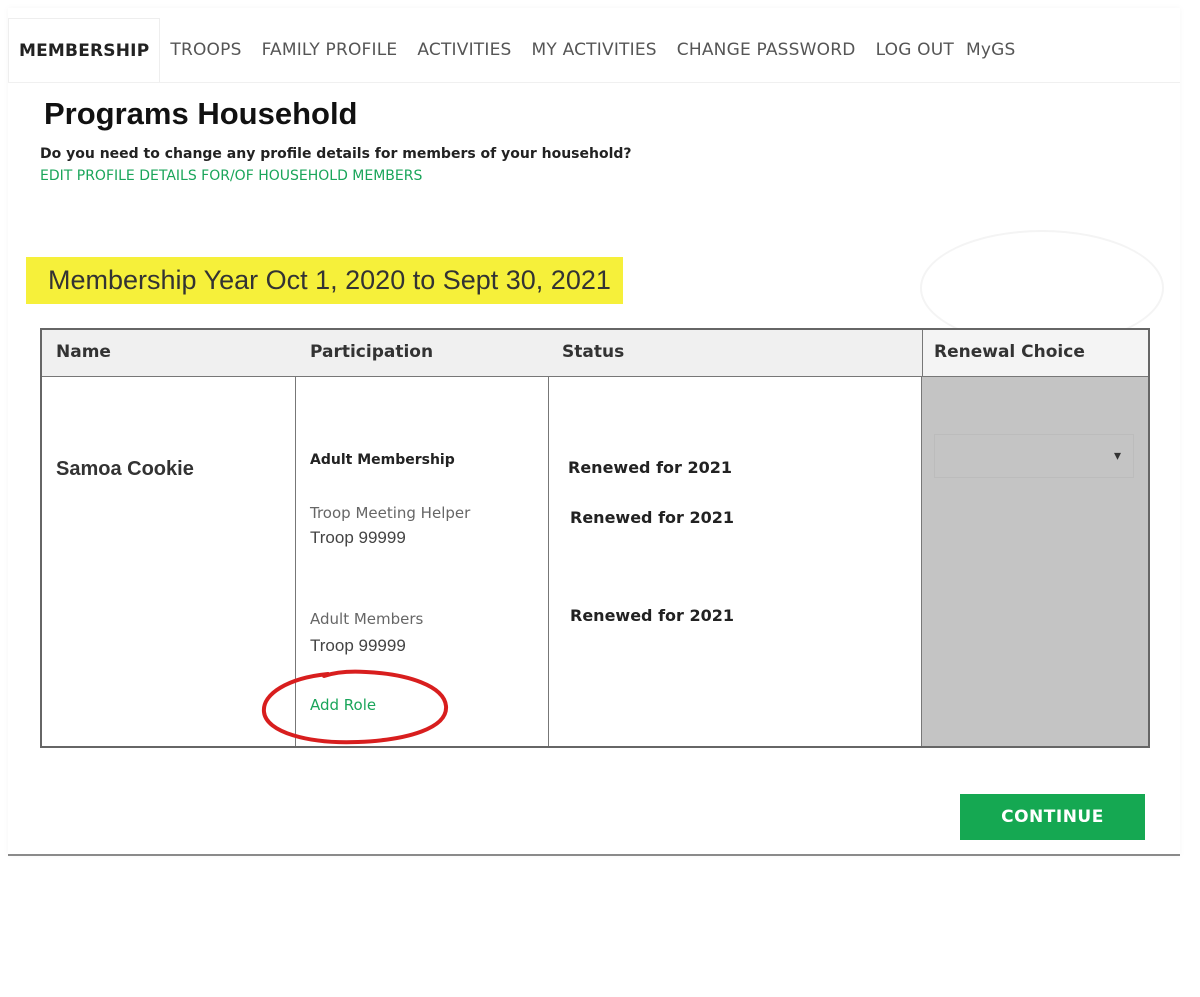 The image size is (1200, 997). What do you see at coordinates (594, 50) in the screenshot?
I see `nav-my-activities: MY ACTIVITIES` at bounding box center [594, 50].